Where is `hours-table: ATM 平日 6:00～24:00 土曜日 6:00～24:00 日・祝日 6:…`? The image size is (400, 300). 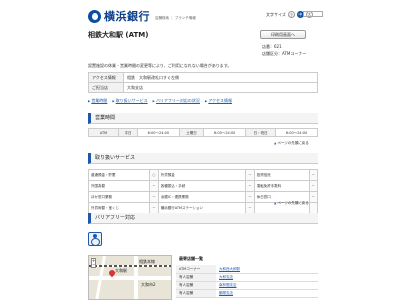
hours-table: ATM 平日 6:00～24:00 土曜日 6:00～24:00 日・祝日 6:… is located at coordinates (203, 132).